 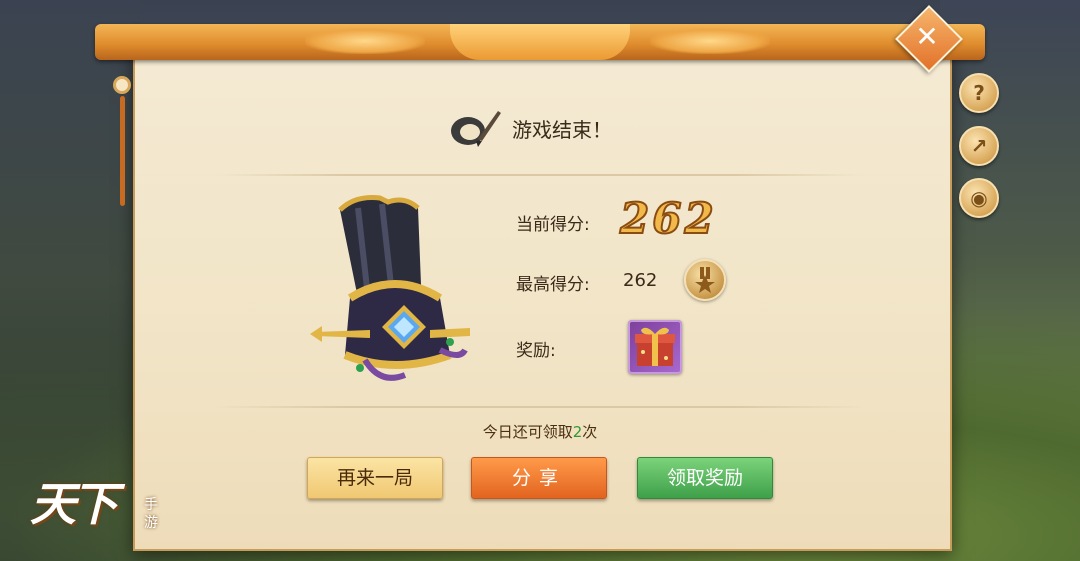 What do you see at coordinates (540, 175) in the screenshot?
I see `divider-top` at bounding box center [540, 175].